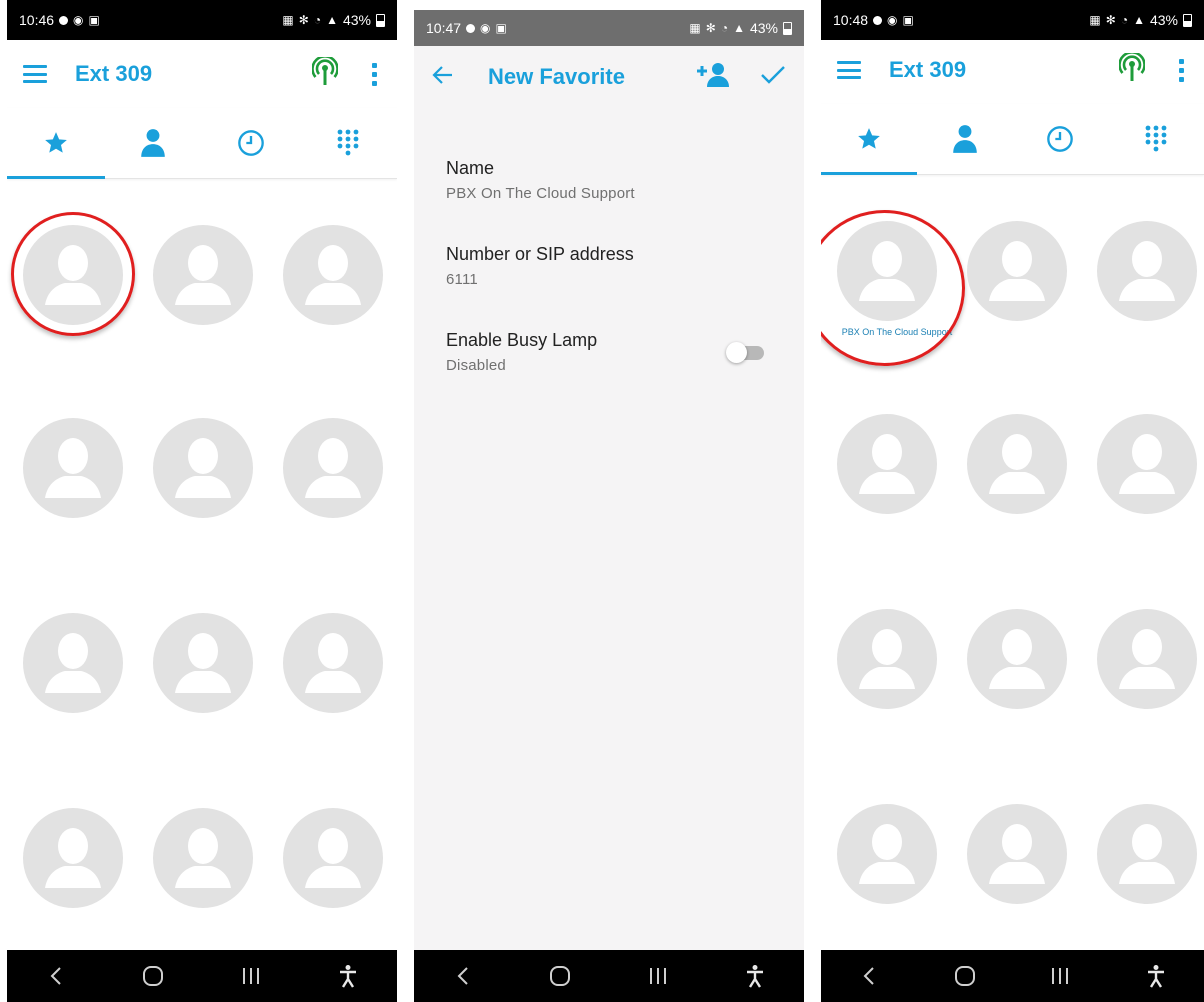 The height and width of the screenshot is (1002, 1204). Describe the element at coordinates (851, 20) in the screenshot. I see `status-time: 10:48` at that location.